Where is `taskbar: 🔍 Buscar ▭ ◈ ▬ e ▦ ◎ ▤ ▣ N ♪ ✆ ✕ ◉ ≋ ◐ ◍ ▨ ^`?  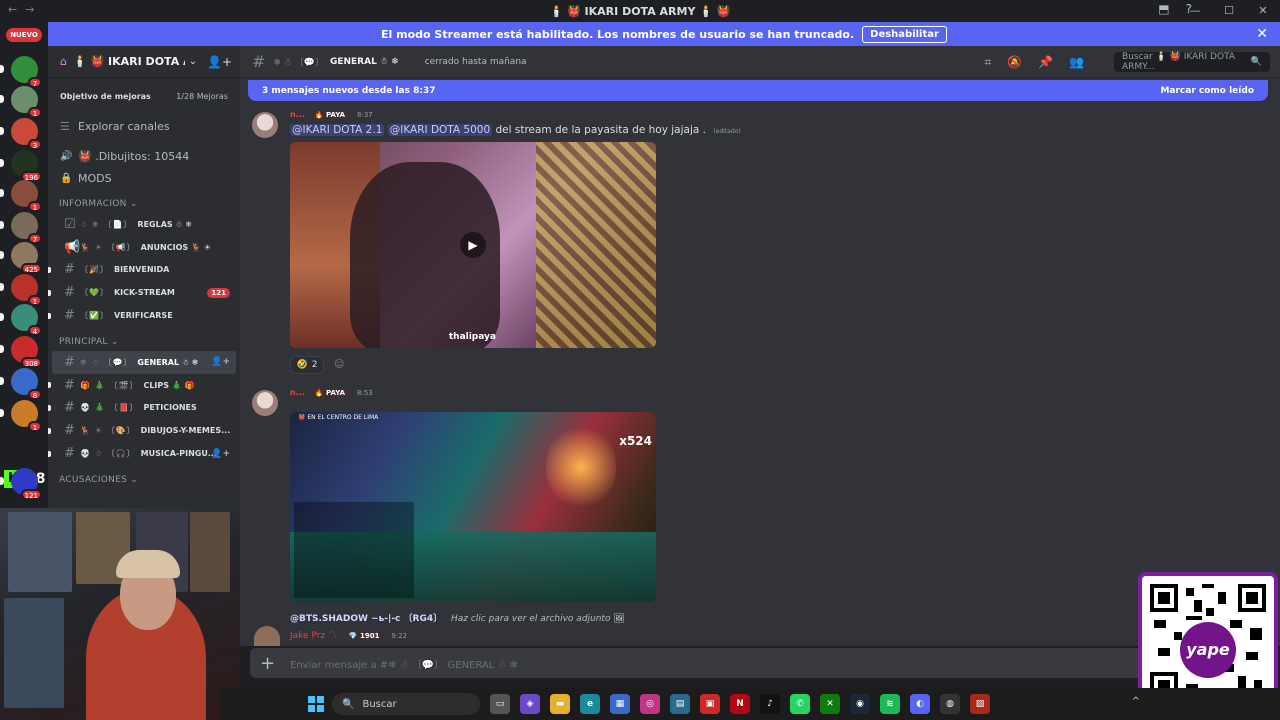
taskbar: 🔍 Buscar ▭ ◈ ▬ e ▦ ◎ ▤ ▣ N ♪ ✆ ✕ ◉ ≋ ◐ ◍ ▨ ^ is located at coordinates (750, 704).